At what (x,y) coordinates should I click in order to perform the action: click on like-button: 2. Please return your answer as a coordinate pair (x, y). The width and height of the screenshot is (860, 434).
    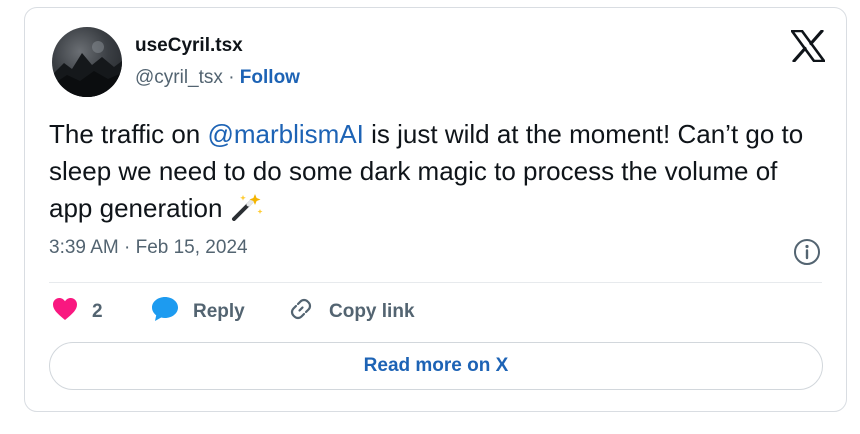
    Looking at the image, I should click on (77, 312).